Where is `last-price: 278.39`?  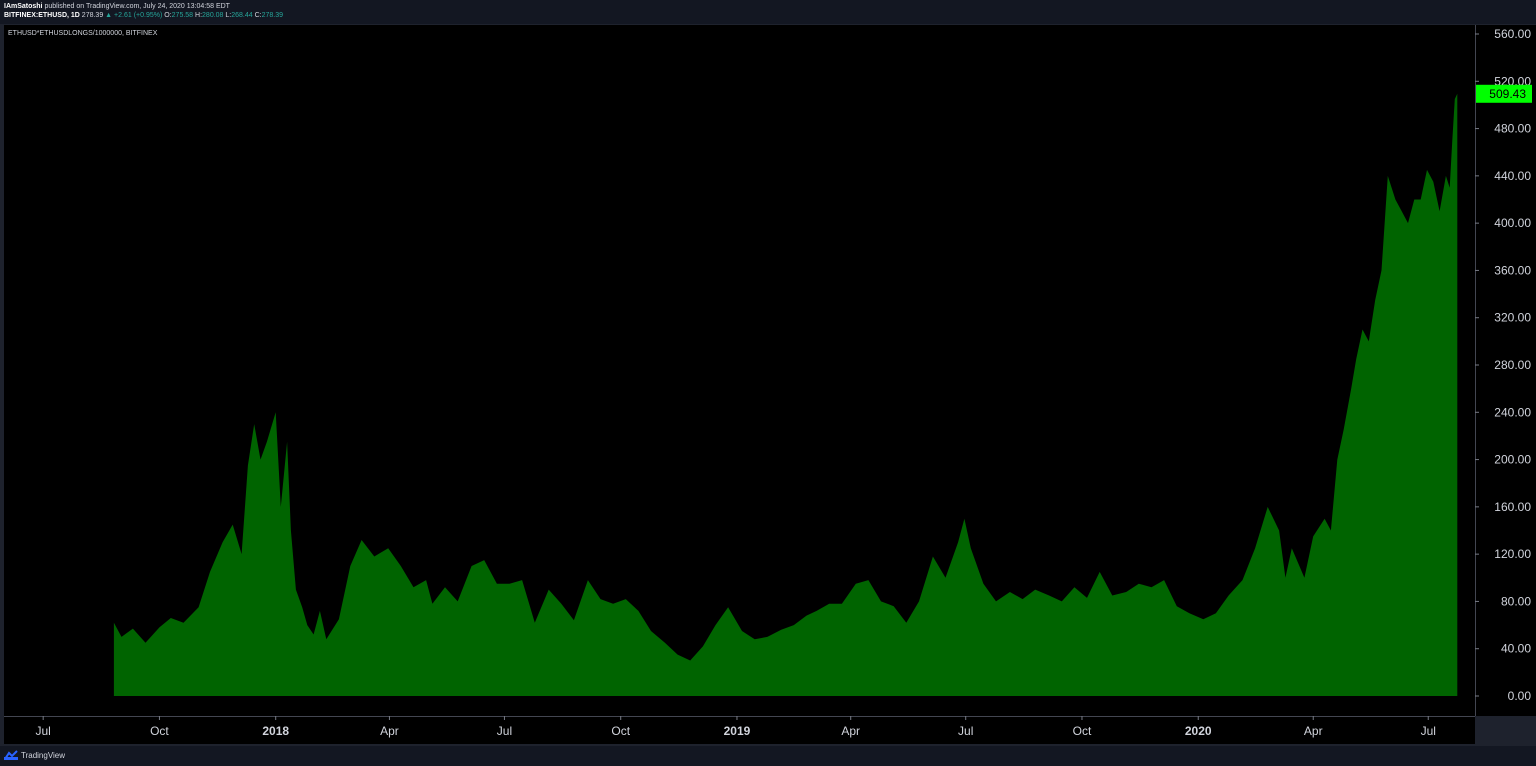 last-price: 278.39 is located at coordinates (92, 15).